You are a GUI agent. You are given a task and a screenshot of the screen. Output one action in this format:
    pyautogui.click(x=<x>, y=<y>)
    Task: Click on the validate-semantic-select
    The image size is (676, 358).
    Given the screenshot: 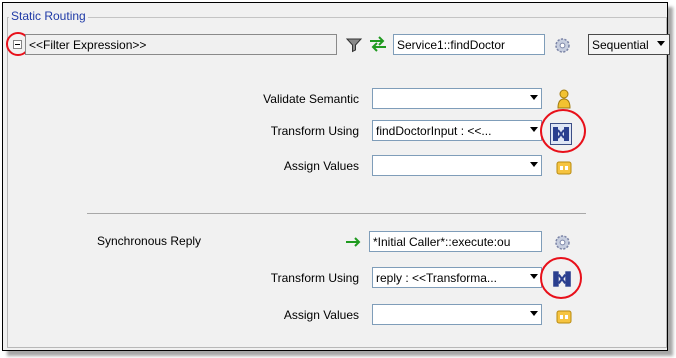 What is the action you would take?
    pyautogui.click(x=457, y=98)
    